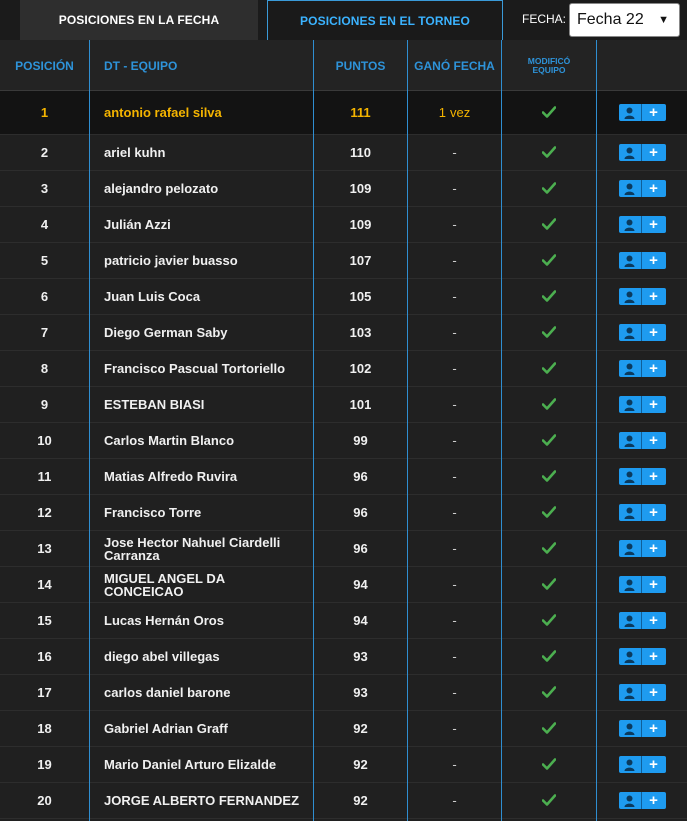 The width and height of the screenshot is (687, 821). Describe the element at coordinates (343, 405) in the screenshot. I see `table-row: 9 ESTEBAN BIASI 101 - +` at that location.